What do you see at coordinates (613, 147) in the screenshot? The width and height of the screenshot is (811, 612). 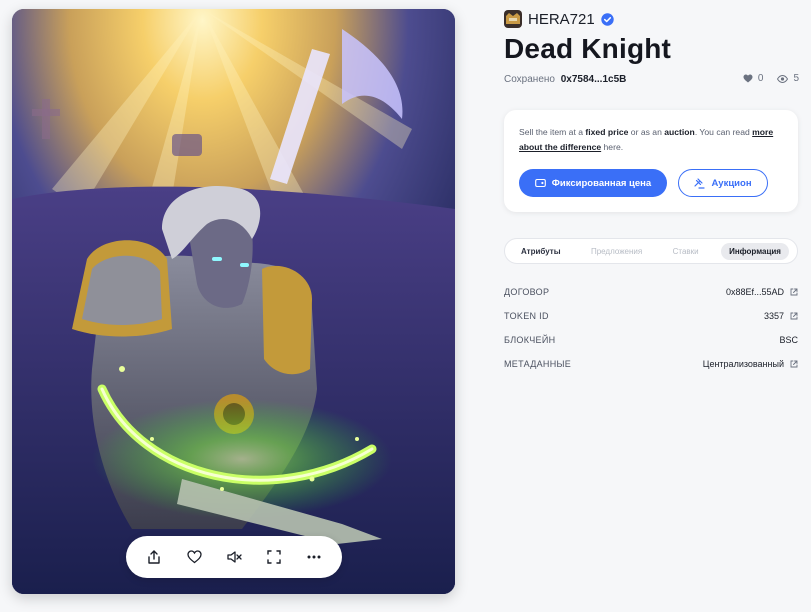 I see `sell-text-end: here.` at bounding box center [613, 147].